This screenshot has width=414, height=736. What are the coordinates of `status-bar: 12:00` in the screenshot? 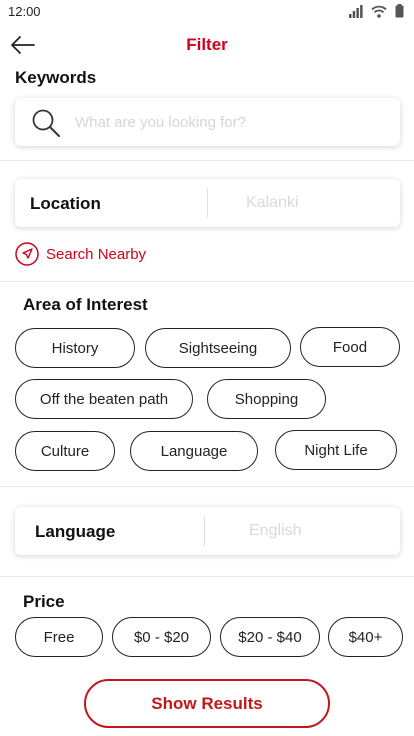 It's located at (207, 12).